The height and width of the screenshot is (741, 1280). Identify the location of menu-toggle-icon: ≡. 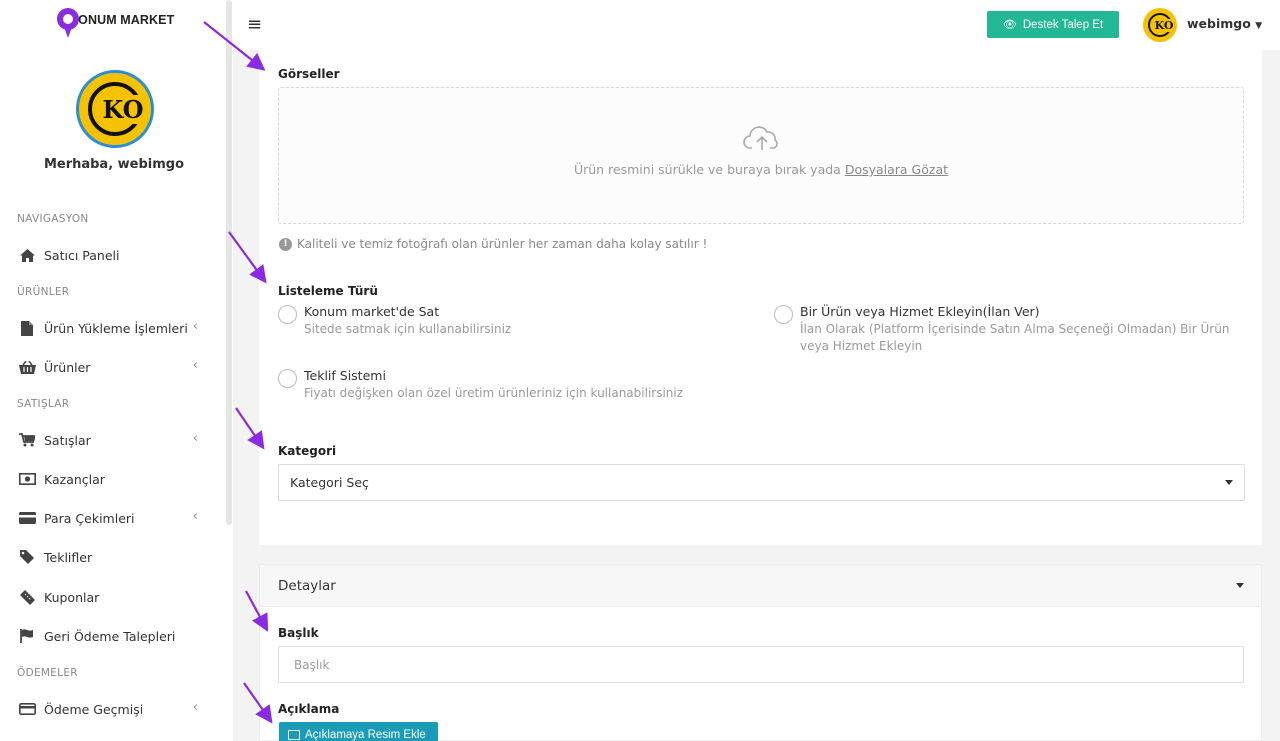
(254, 24).